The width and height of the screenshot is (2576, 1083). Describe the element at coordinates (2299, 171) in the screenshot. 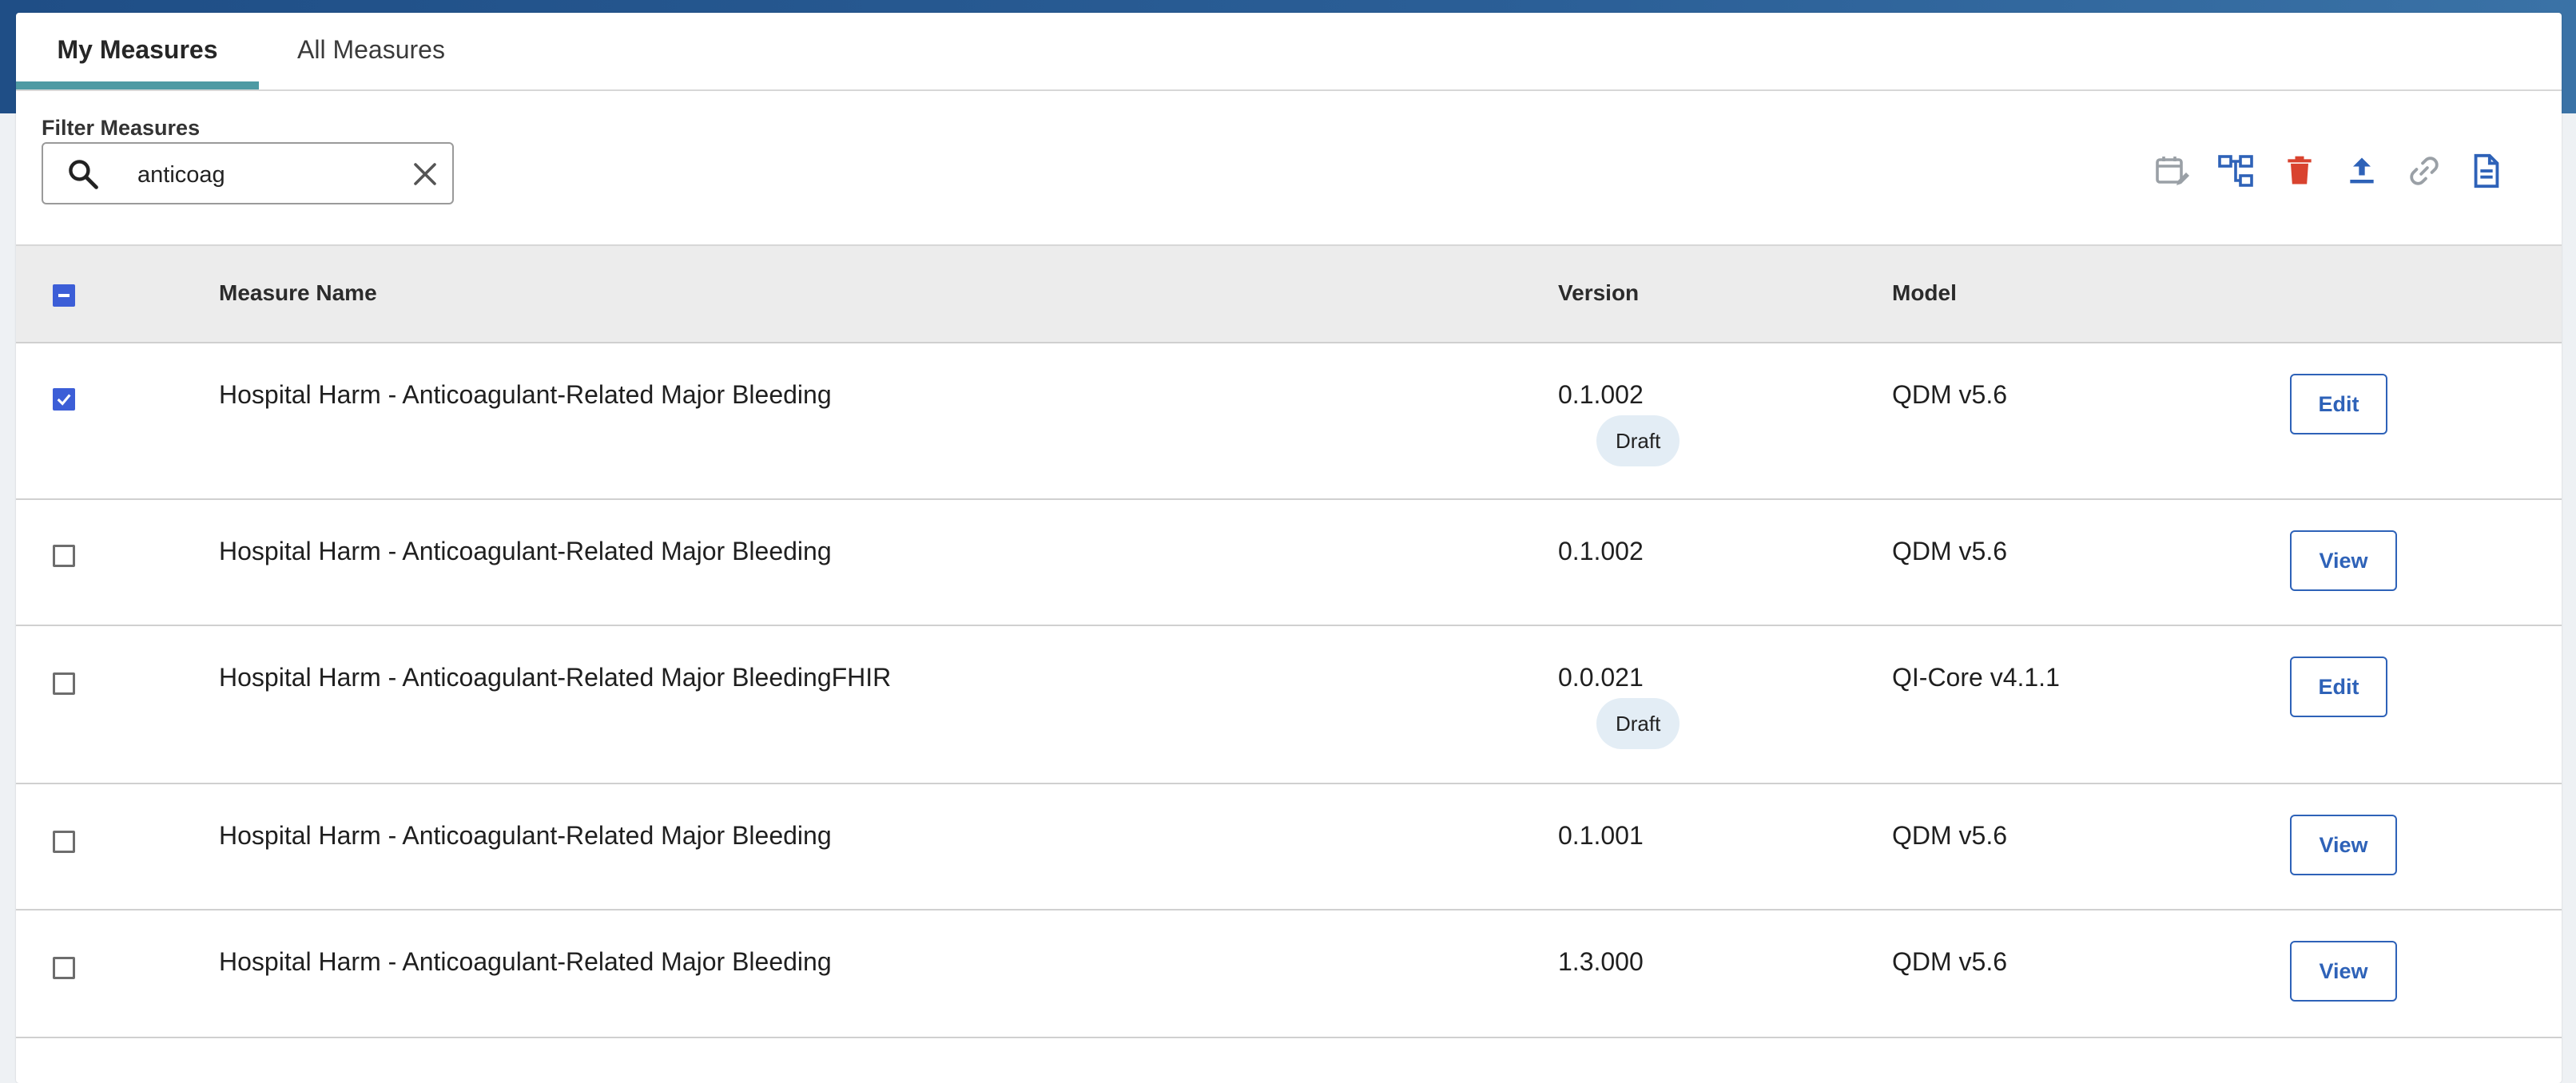

I see `delete-icon` at that location.